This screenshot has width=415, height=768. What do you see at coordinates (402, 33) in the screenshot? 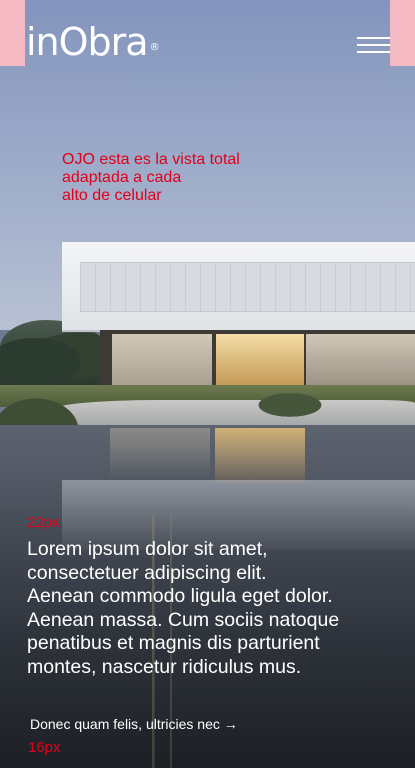
I see `margin-marker-right` at bounding box center [402, 33].